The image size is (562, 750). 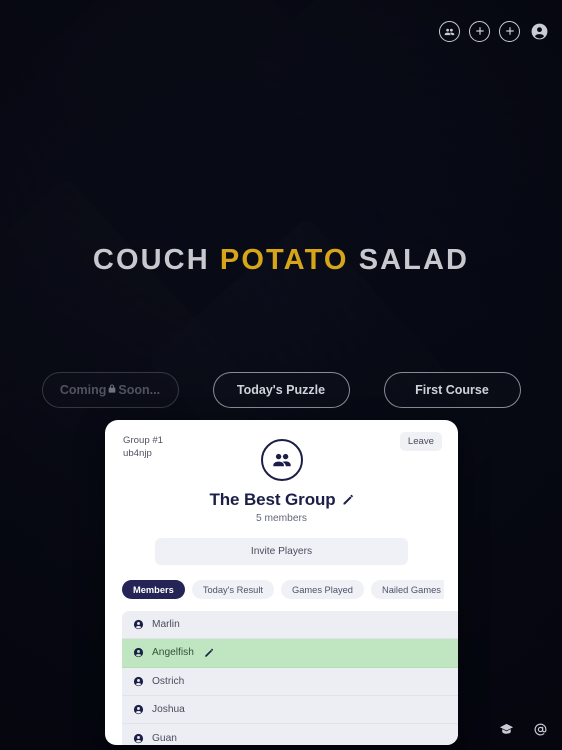 I want to click on group-title: The Best Group, so click(x=281, y=500).